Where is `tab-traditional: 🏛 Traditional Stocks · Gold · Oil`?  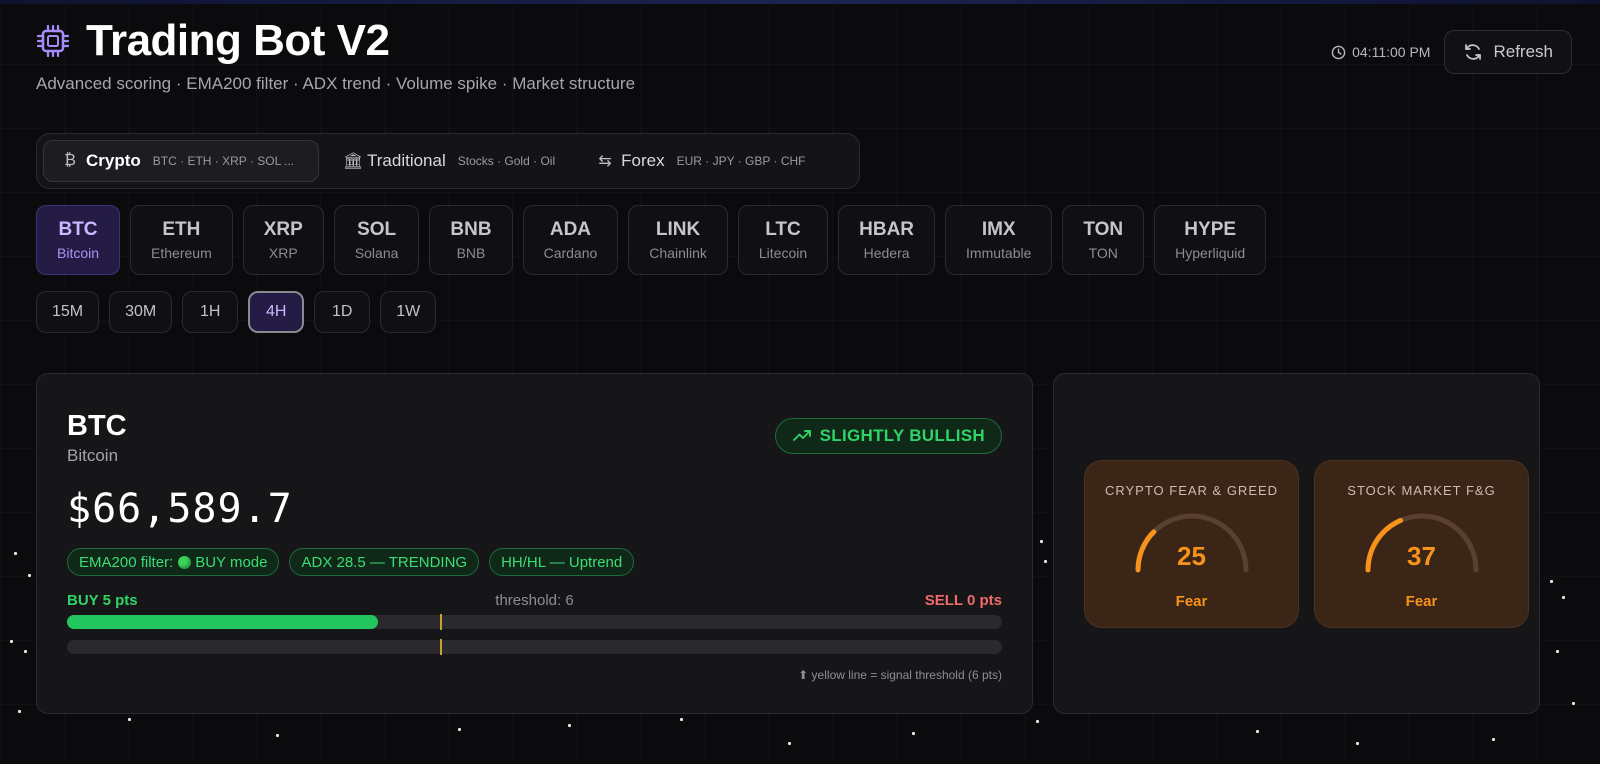
tab-traditional: 🏛 Traditional Stocks · Gold · Oil is located at coordinates (449, 161).